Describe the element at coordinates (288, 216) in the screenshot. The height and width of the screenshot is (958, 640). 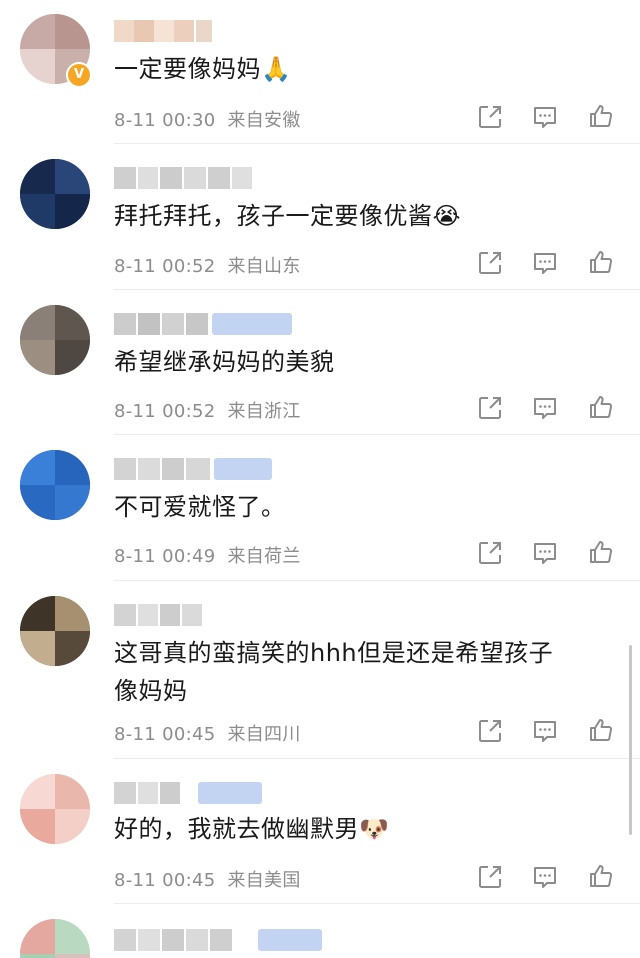
I see `comment-text: 拜托拜托，孩子一定要像优酱😭` at that location.